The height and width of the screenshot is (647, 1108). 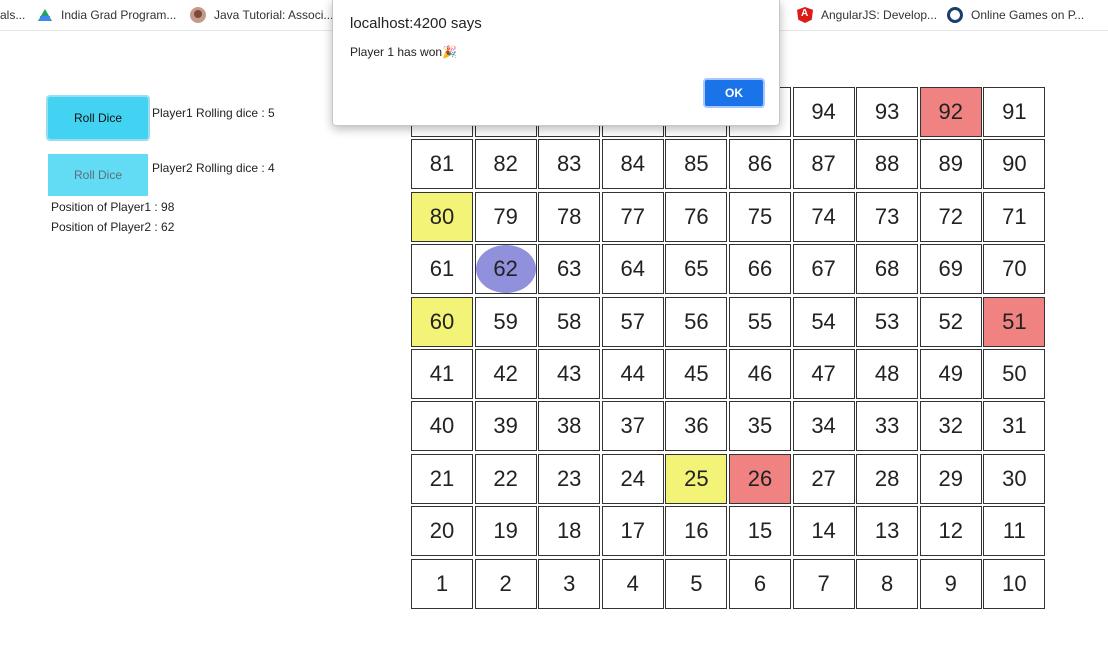 I want to click on board-cell: 87, so click(x=823, y=164).